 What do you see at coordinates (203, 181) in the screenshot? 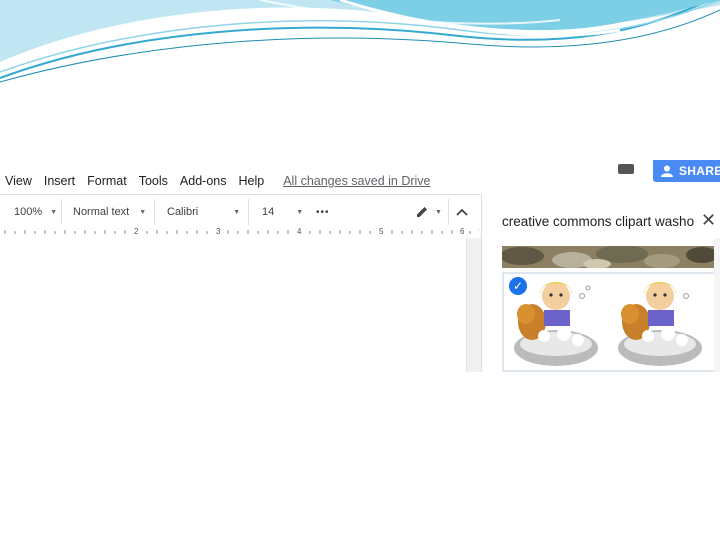
I see `menu-addons: Add-ons` at bounding box center [203, 181].